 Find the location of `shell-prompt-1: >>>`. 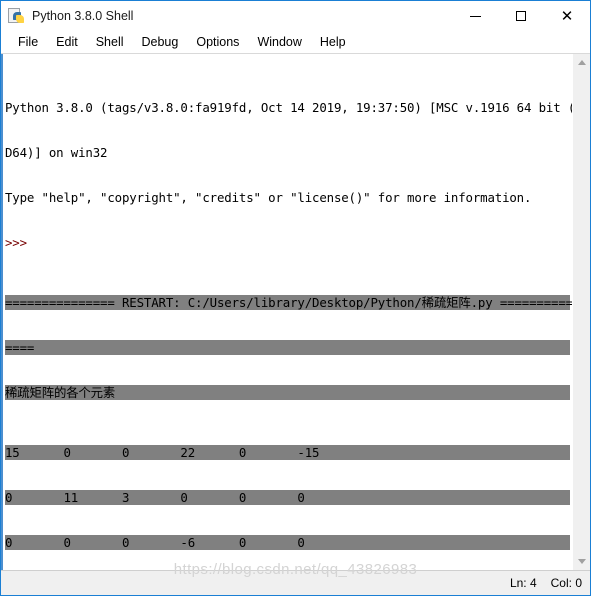

shell-prompt-1: >>> is located at coordinates (16, 242).